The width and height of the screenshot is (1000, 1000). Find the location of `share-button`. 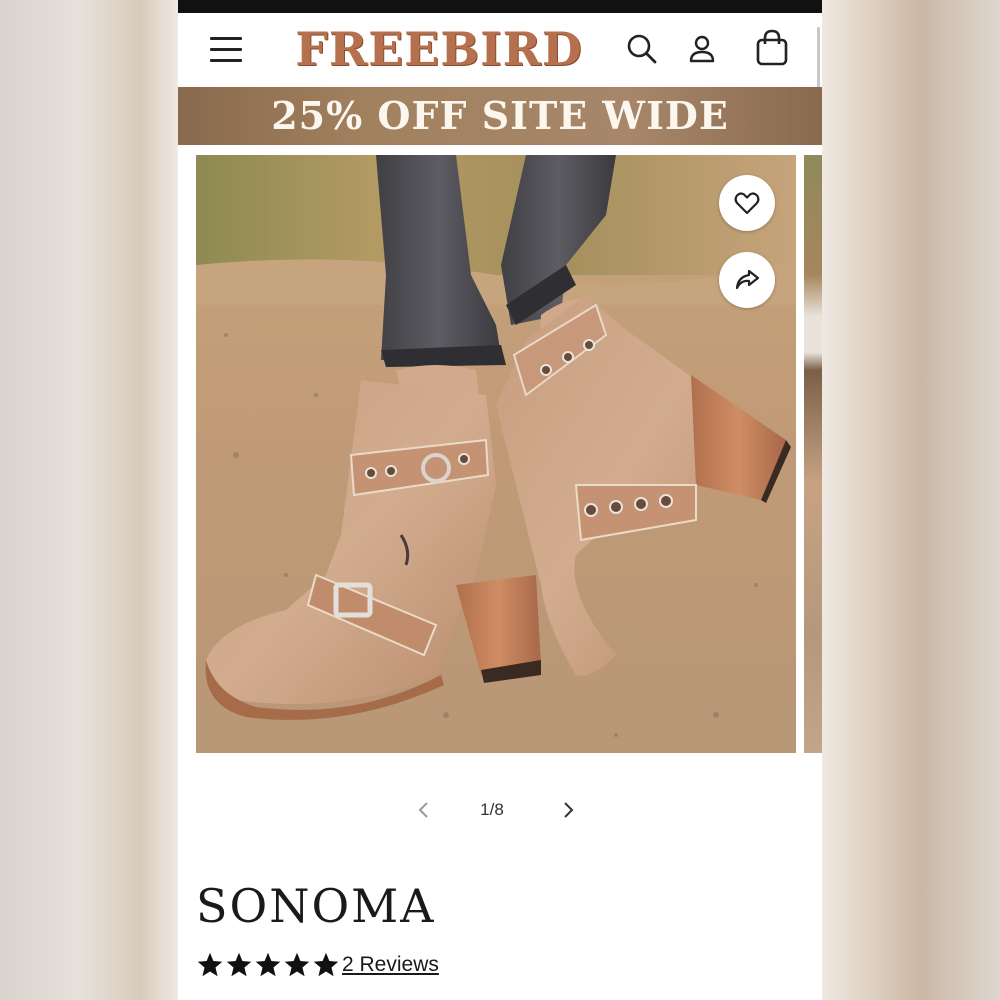

share-button is located at coordinates (747, 280).